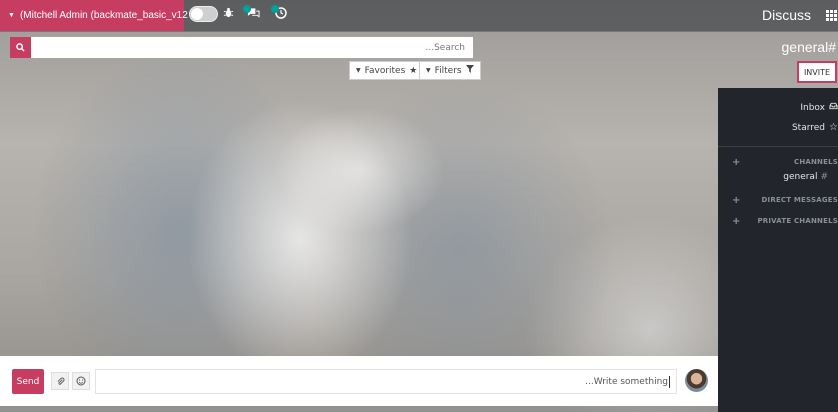 The width and height of the screenshot is (838, 412). Describe the element at coordinates (413, 70) in the screenshot. I see `star-icon: ★` at that location.